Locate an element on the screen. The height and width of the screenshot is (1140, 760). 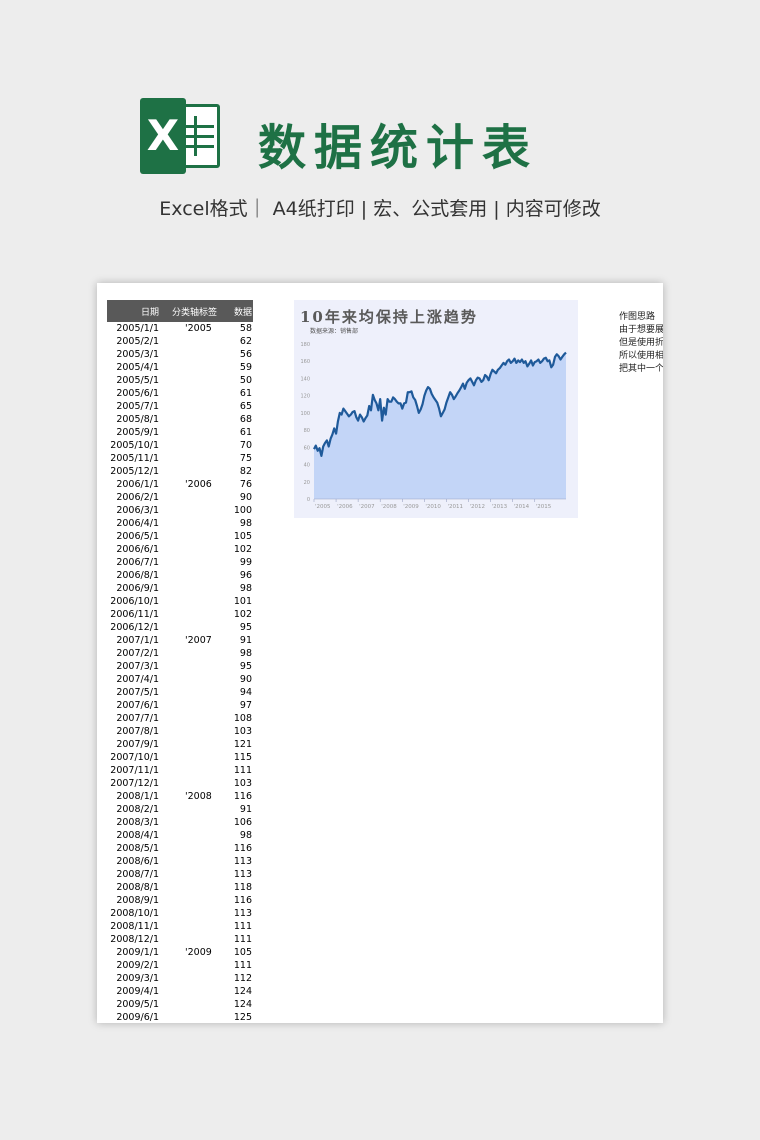
table-row: 2006/2/1 90 is located at coordinates (180, 497).